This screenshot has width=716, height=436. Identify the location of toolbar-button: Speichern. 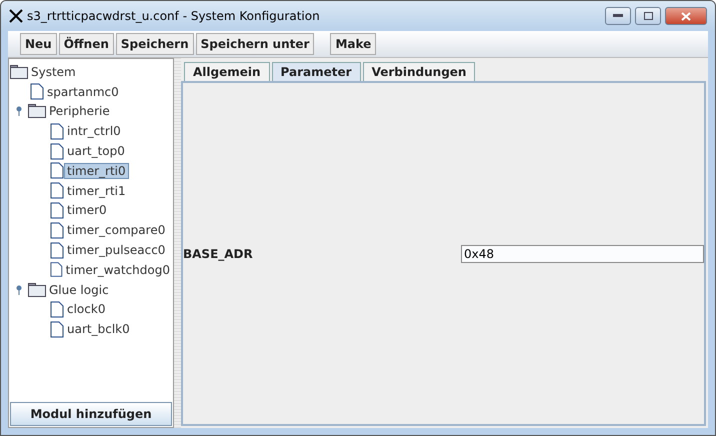
(155, 44).